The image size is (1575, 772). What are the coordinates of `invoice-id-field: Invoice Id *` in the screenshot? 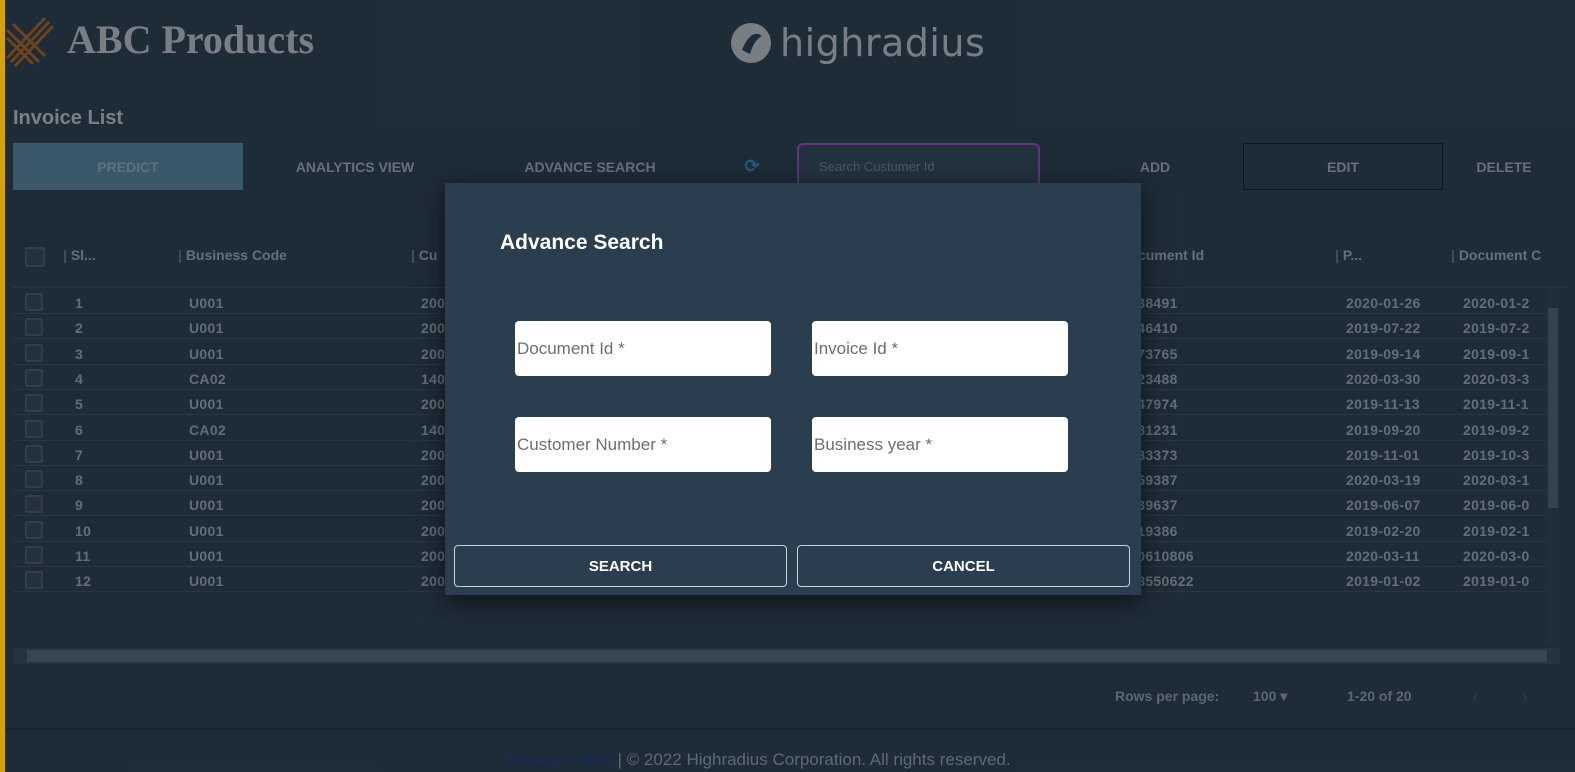 It's located at (940, 348).